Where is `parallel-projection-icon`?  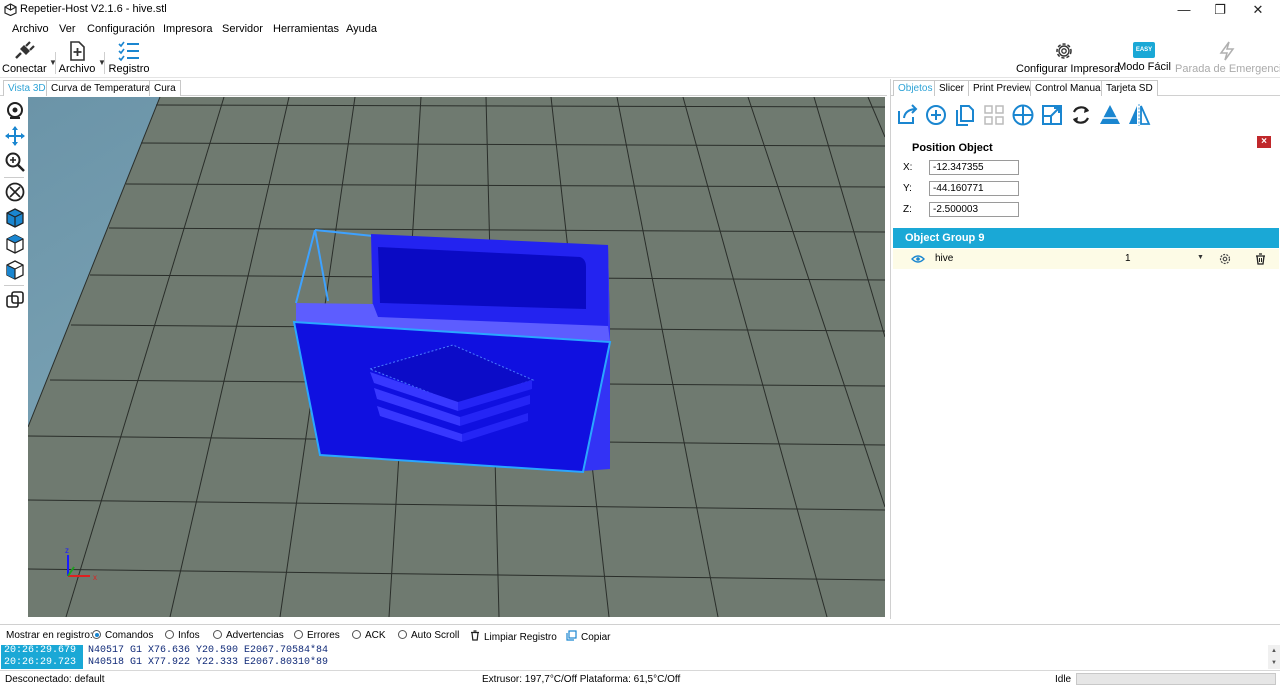 parallel-projection-icon is located at coordinates (15, 300).